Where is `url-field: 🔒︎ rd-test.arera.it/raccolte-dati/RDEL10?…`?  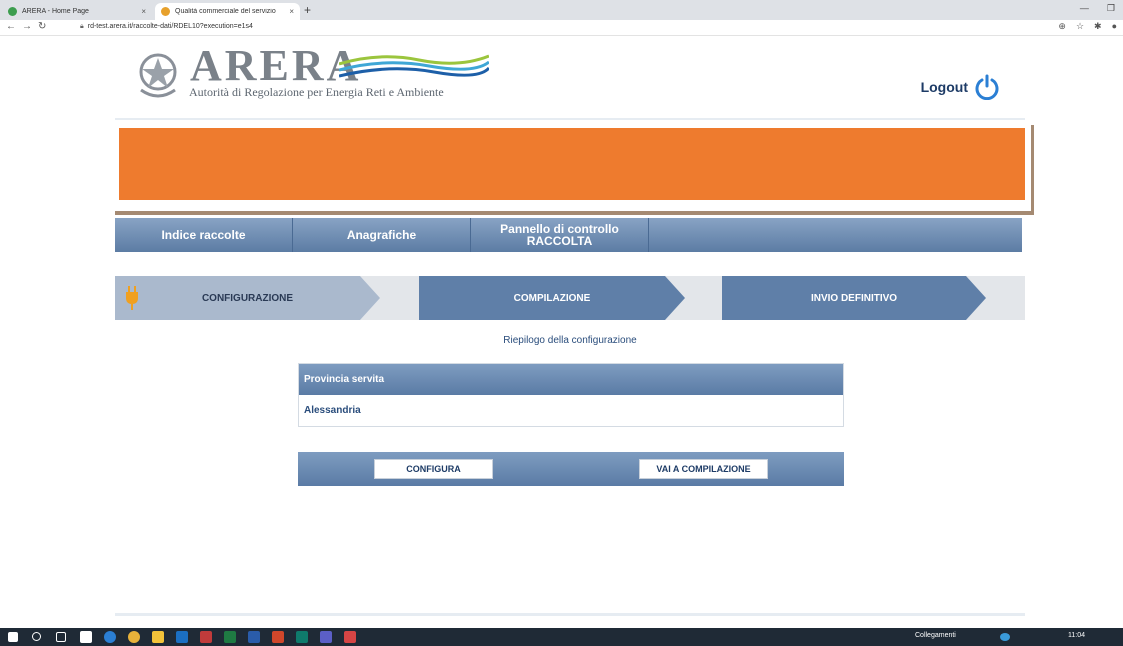 url-field: 🔒︎ rd-test.arera.it/raccolte-dati/RDEL10?… is located at coordinates (166, 27).